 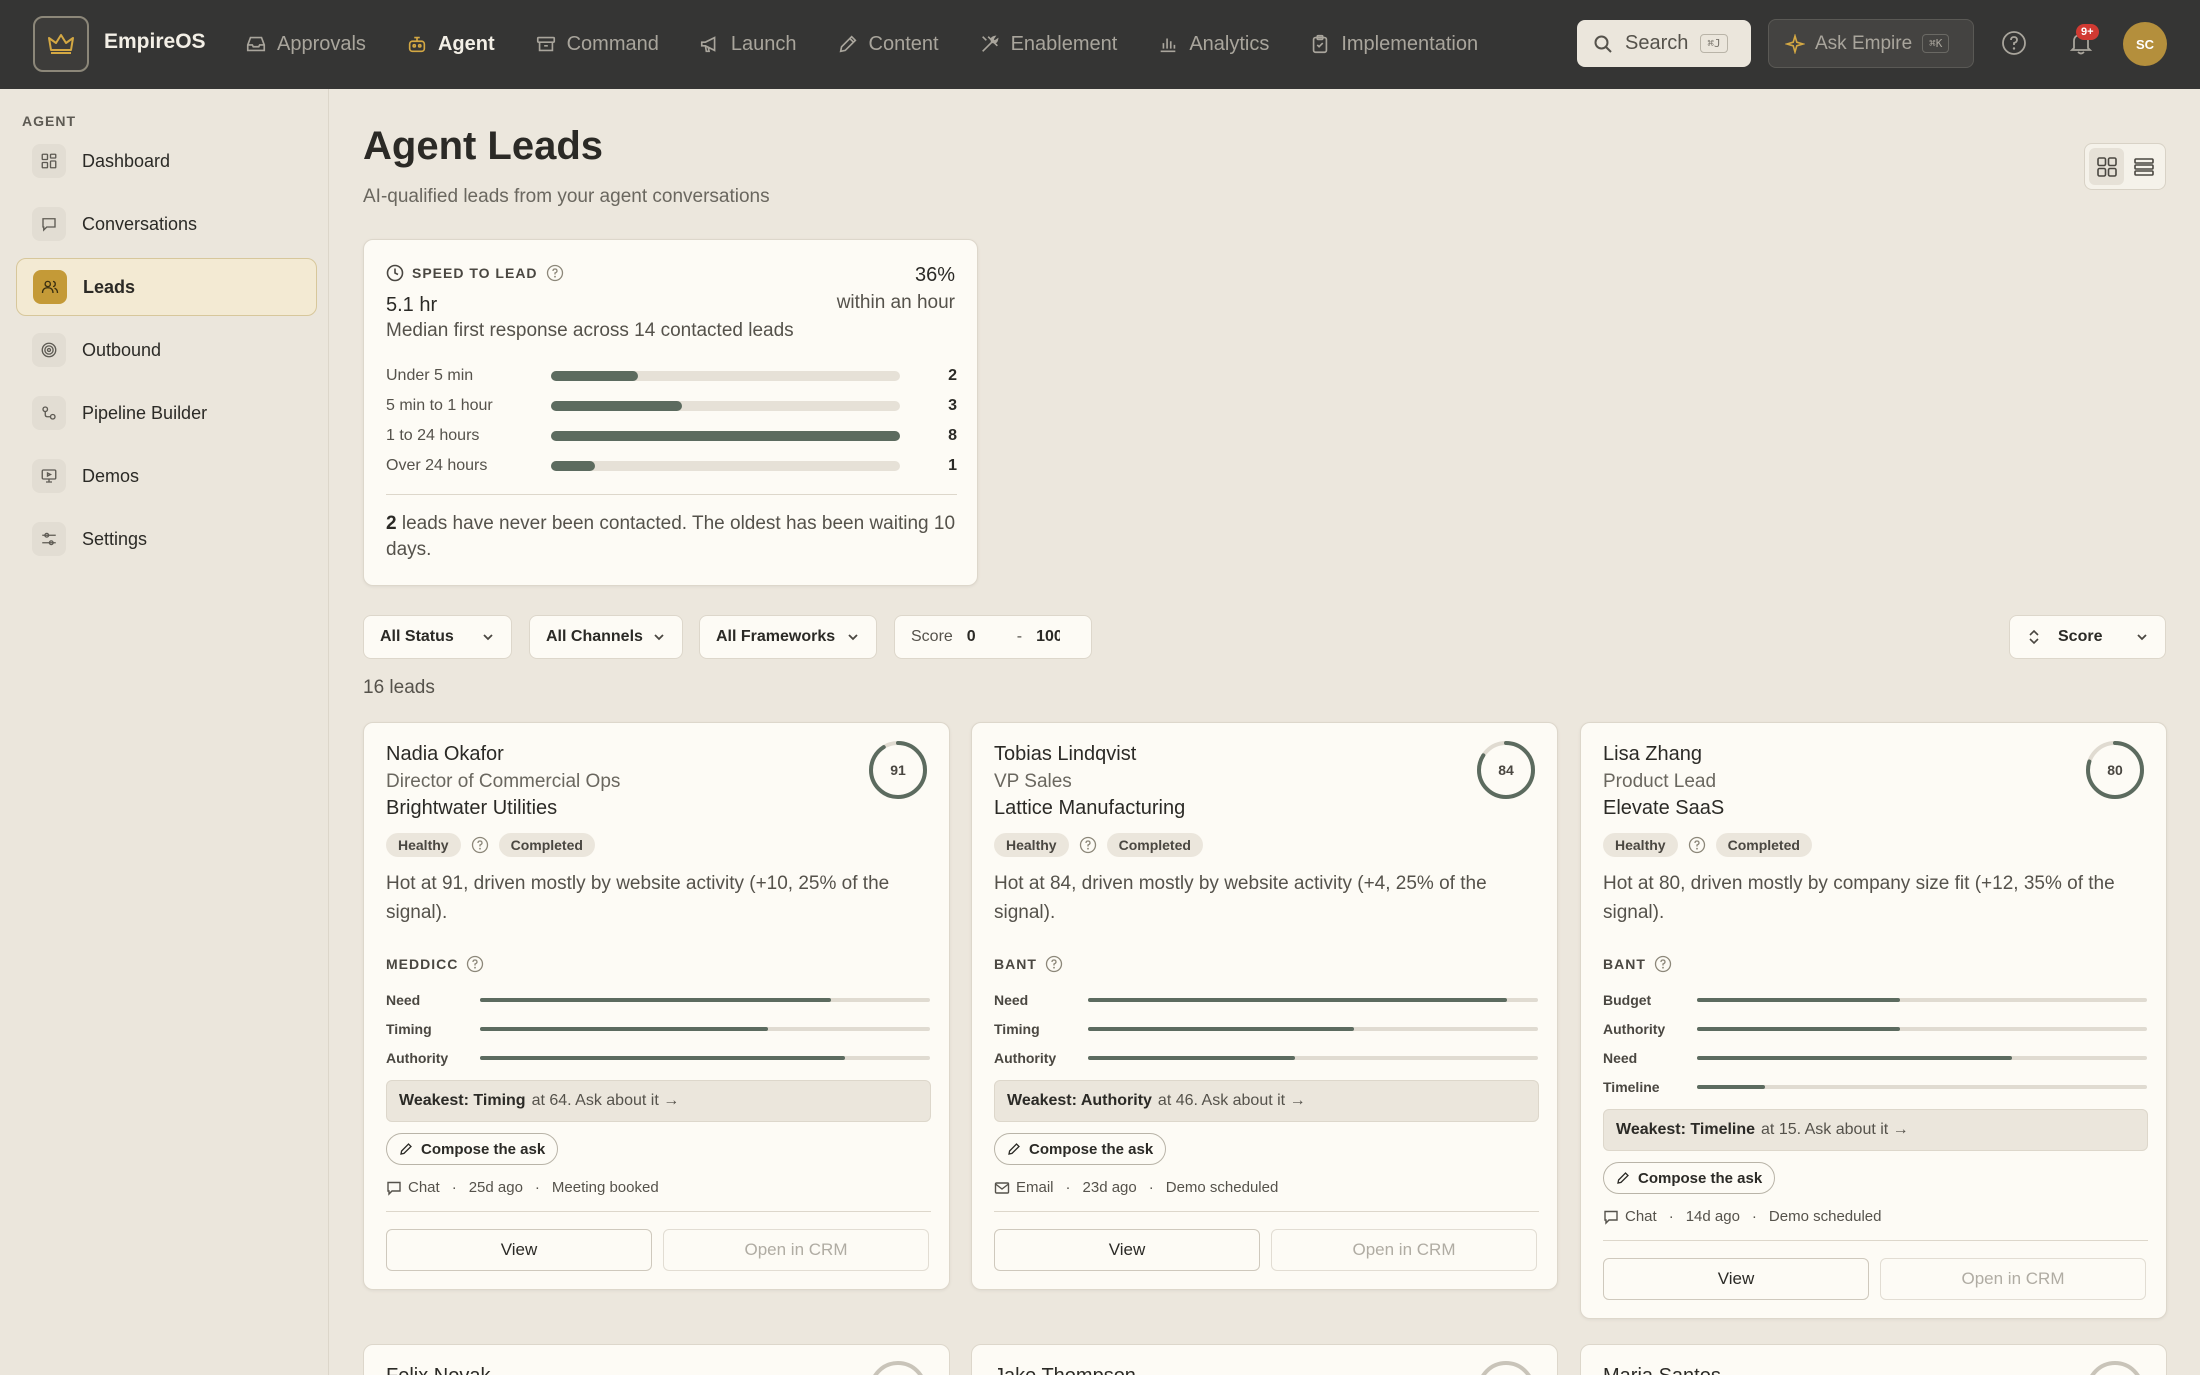 What do you see at coordinates (1320, 44) in the screenshot?
I see `clipboard-icon` at bounding box center [1320, 44].